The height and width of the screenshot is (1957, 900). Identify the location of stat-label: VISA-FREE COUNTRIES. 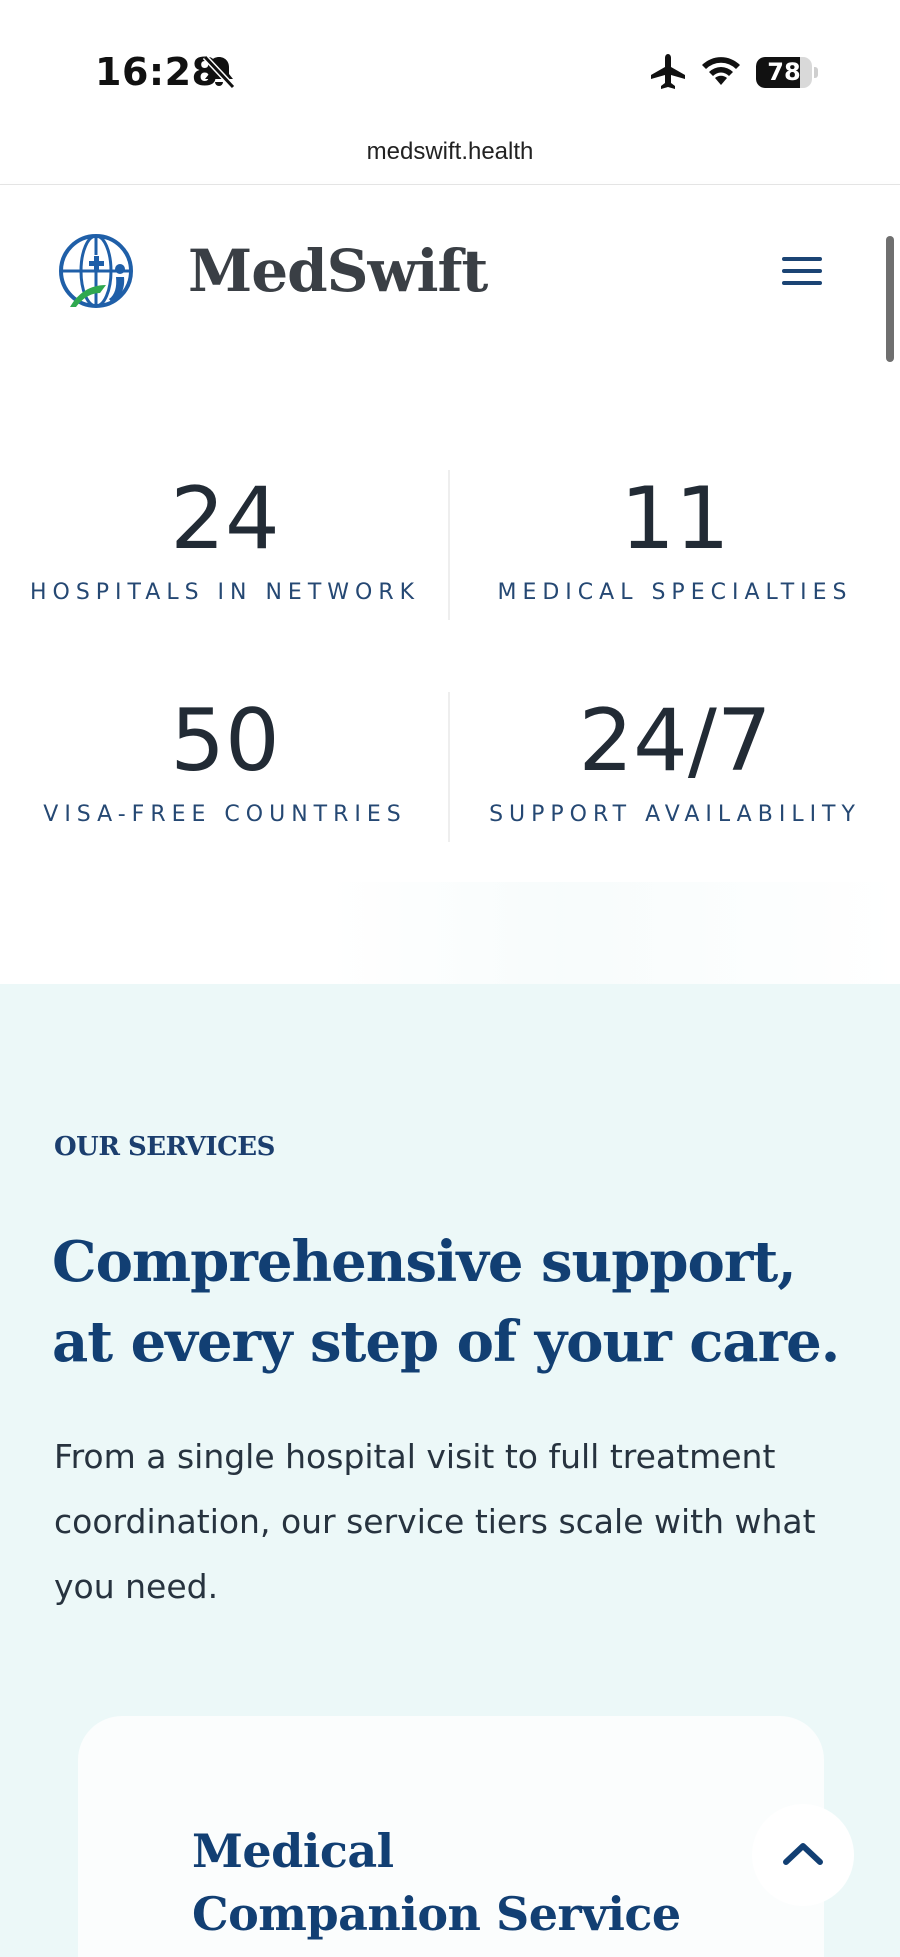
(225, 814).